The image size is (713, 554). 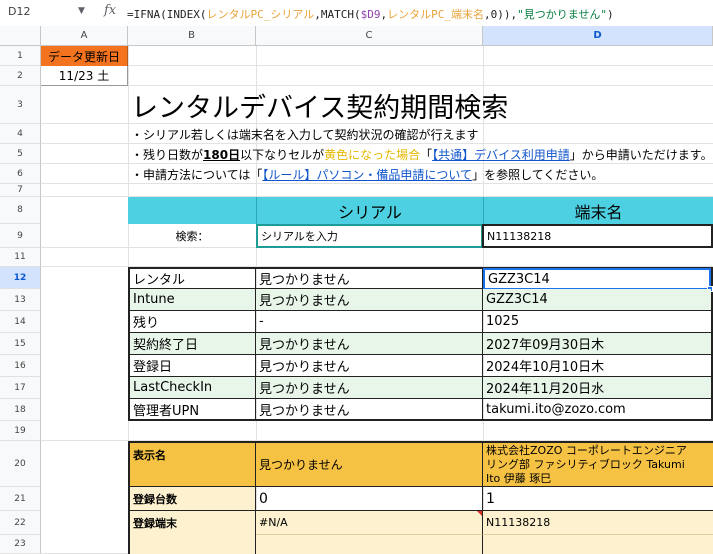 What do you see at coordinates (193, 279) in the screenshot?
I see `result-label: レンタル` at bounding box center [193, 279].